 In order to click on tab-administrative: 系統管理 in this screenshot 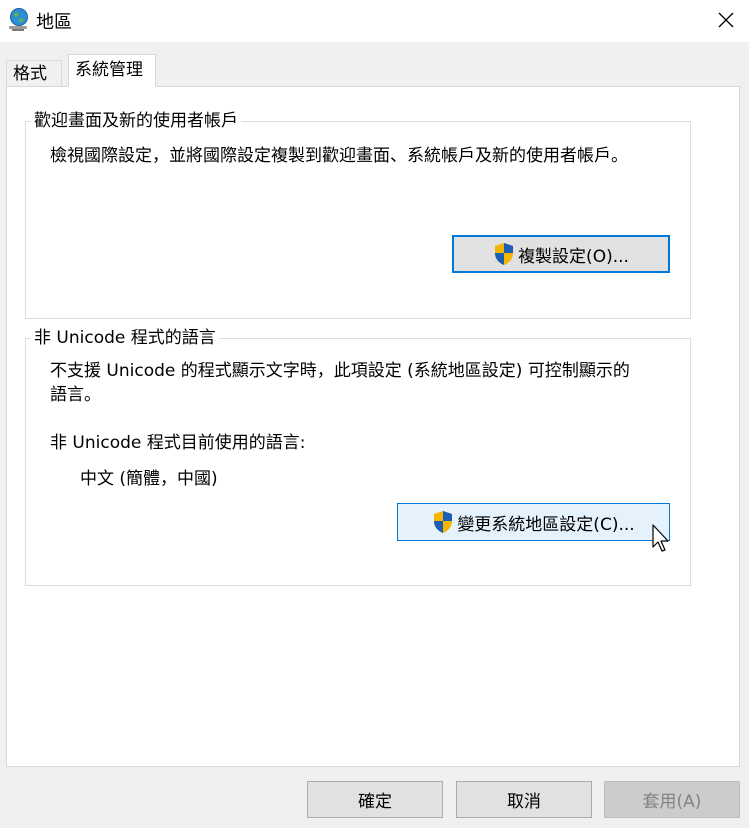, I will do `click(112, 70)`.